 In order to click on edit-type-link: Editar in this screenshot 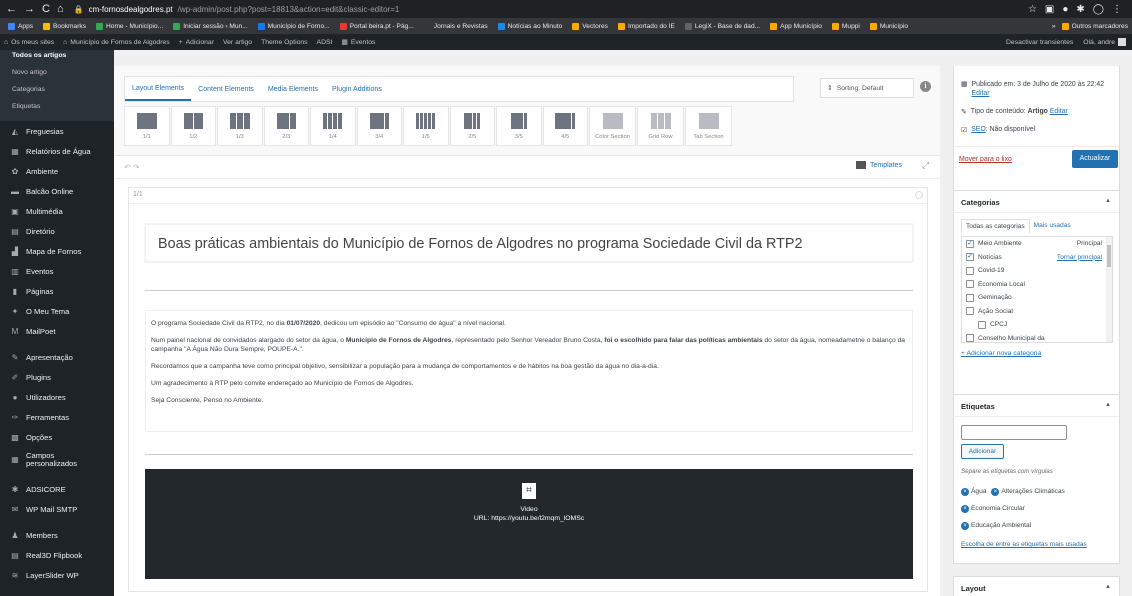, I will do `click(1059, 111)`.